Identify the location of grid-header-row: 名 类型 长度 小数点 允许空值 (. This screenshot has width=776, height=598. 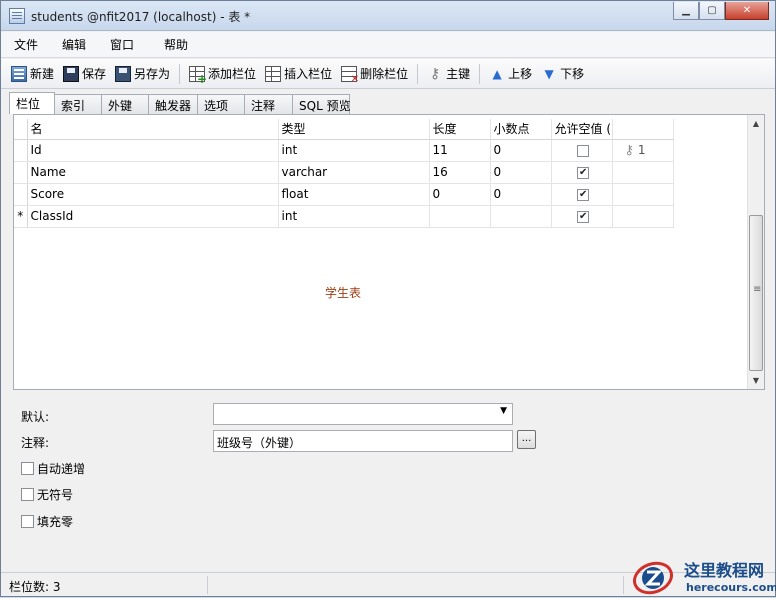
(344, 129).